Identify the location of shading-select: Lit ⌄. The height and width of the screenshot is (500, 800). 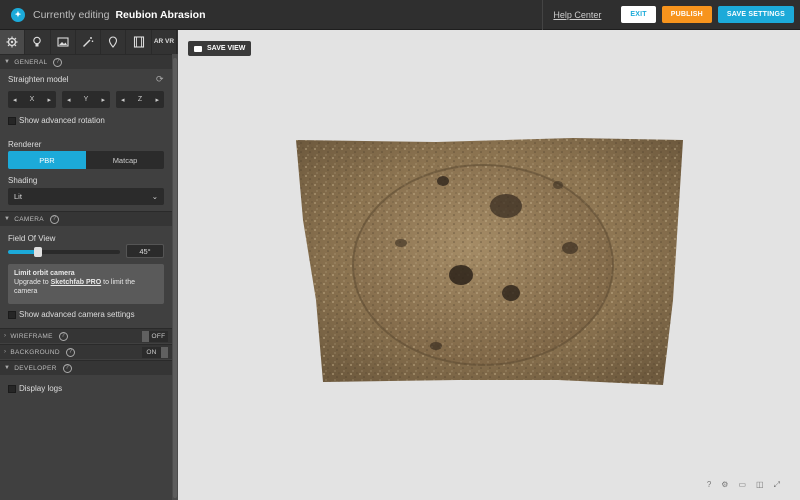
(86, 196).